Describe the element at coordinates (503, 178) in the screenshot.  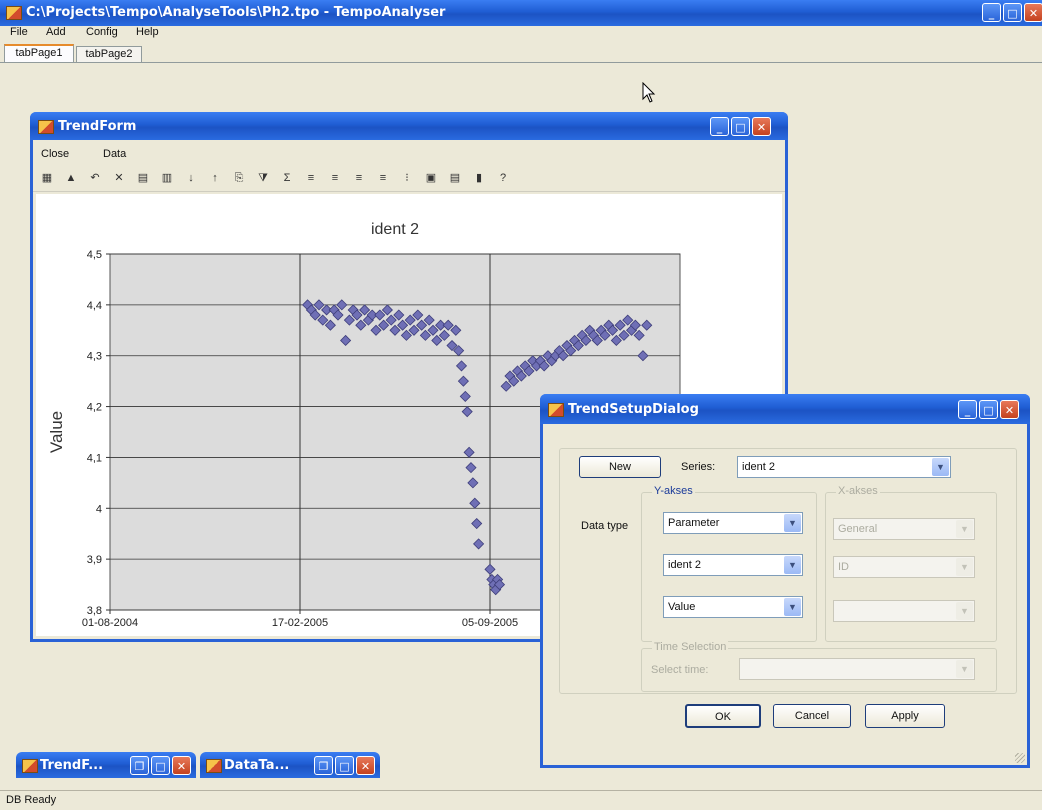
I see `help-icon: ?` at that location.